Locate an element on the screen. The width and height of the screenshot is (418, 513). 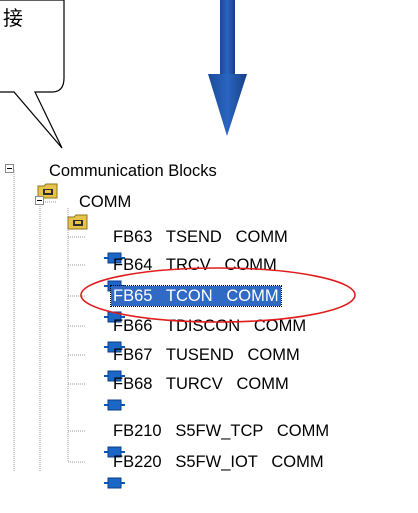
tree-item-label: FB64 TRCV COMM is located at coordinates (195, 265).